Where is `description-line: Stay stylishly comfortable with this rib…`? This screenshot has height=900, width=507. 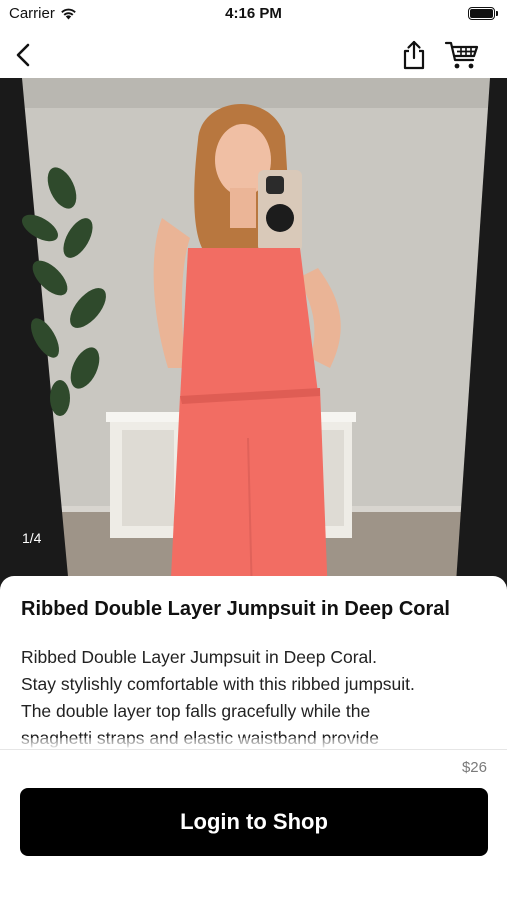 description-line: Stay stylishly comfortable with this rib… is located at coordinates (218, 684).